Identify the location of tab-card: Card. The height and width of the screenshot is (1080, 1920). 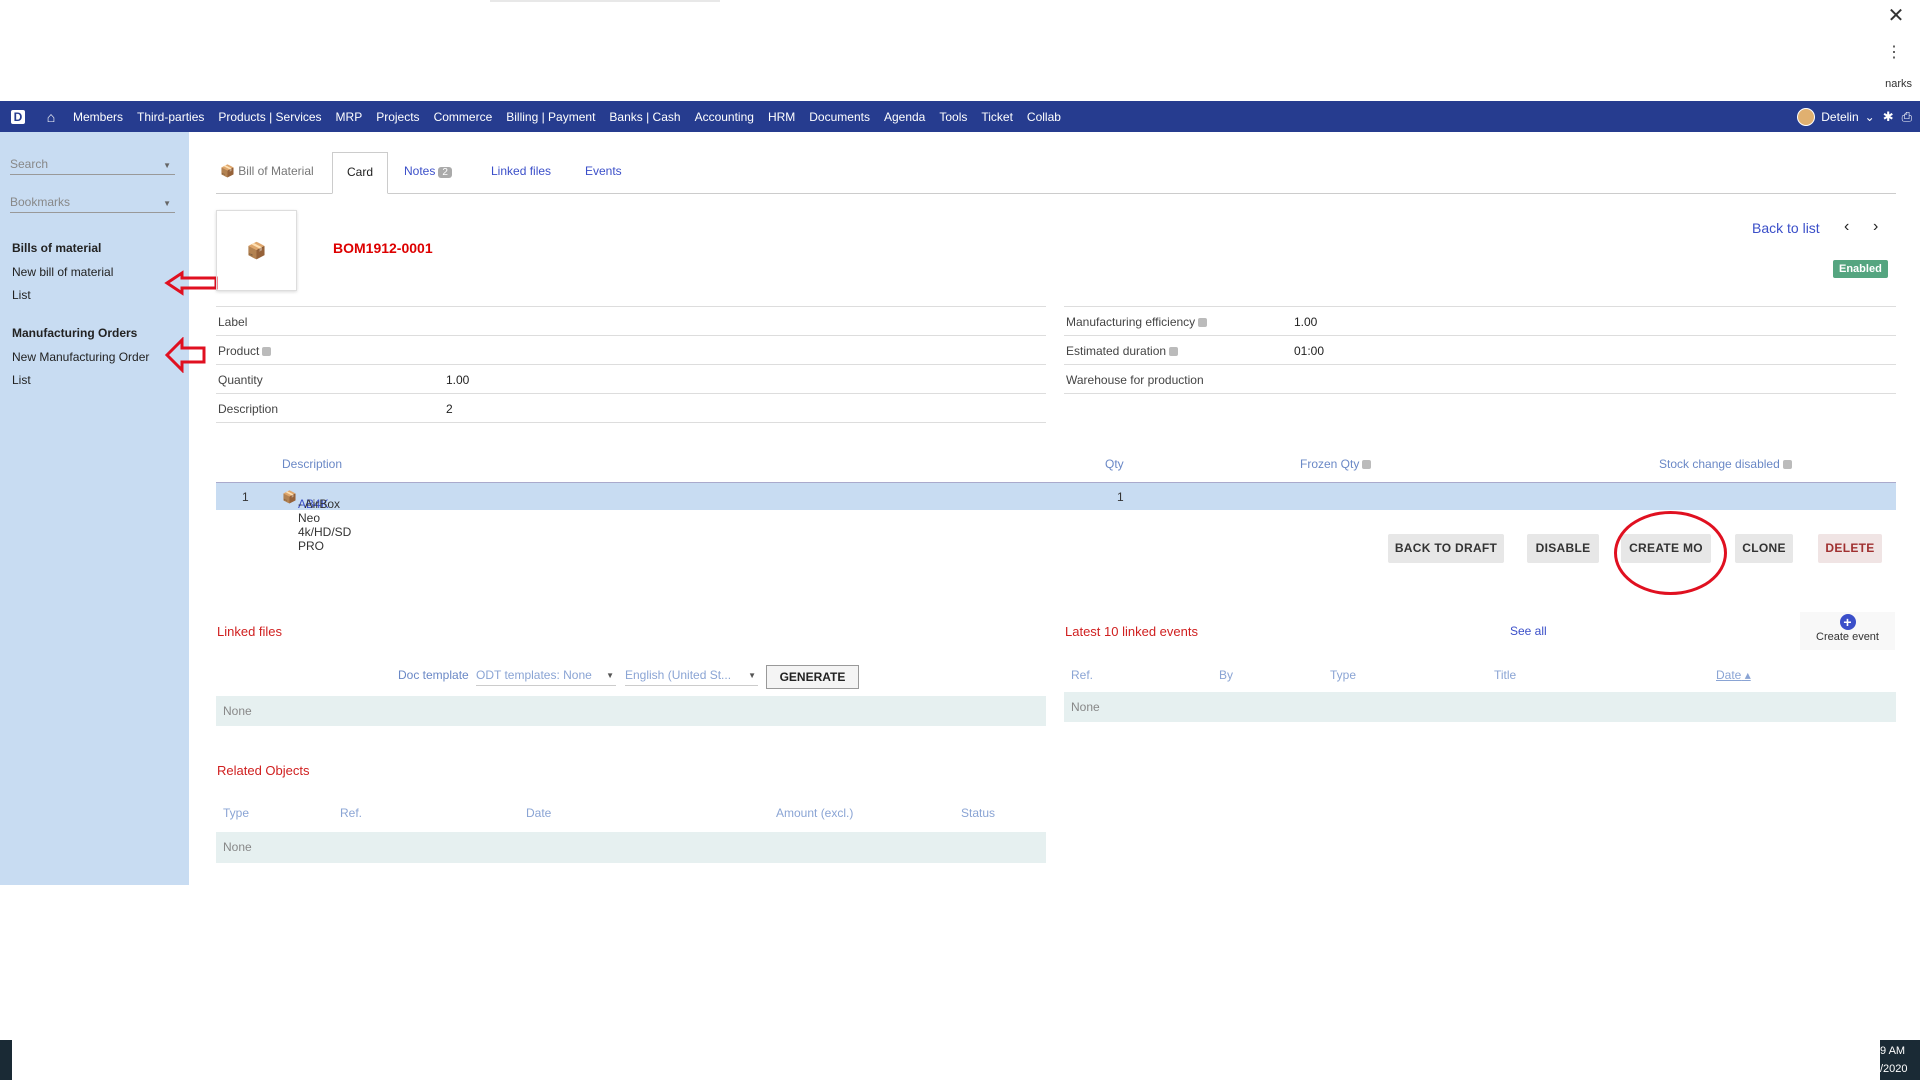
(360, 173).